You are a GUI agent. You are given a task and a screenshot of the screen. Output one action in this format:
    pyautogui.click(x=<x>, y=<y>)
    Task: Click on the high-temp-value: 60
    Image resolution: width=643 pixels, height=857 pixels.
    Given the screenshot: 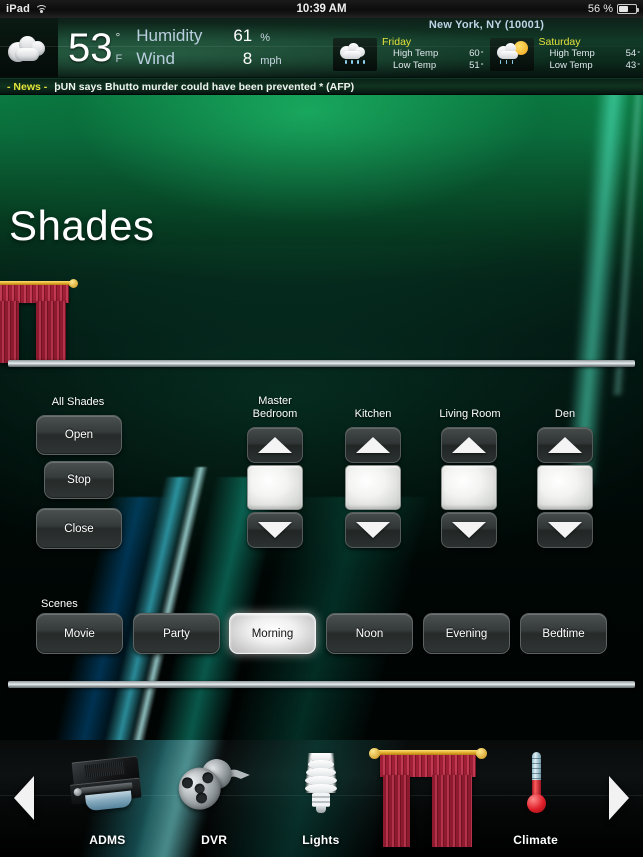 What is the action you would take?
    pyautogui.click(x=474, y=53)
    